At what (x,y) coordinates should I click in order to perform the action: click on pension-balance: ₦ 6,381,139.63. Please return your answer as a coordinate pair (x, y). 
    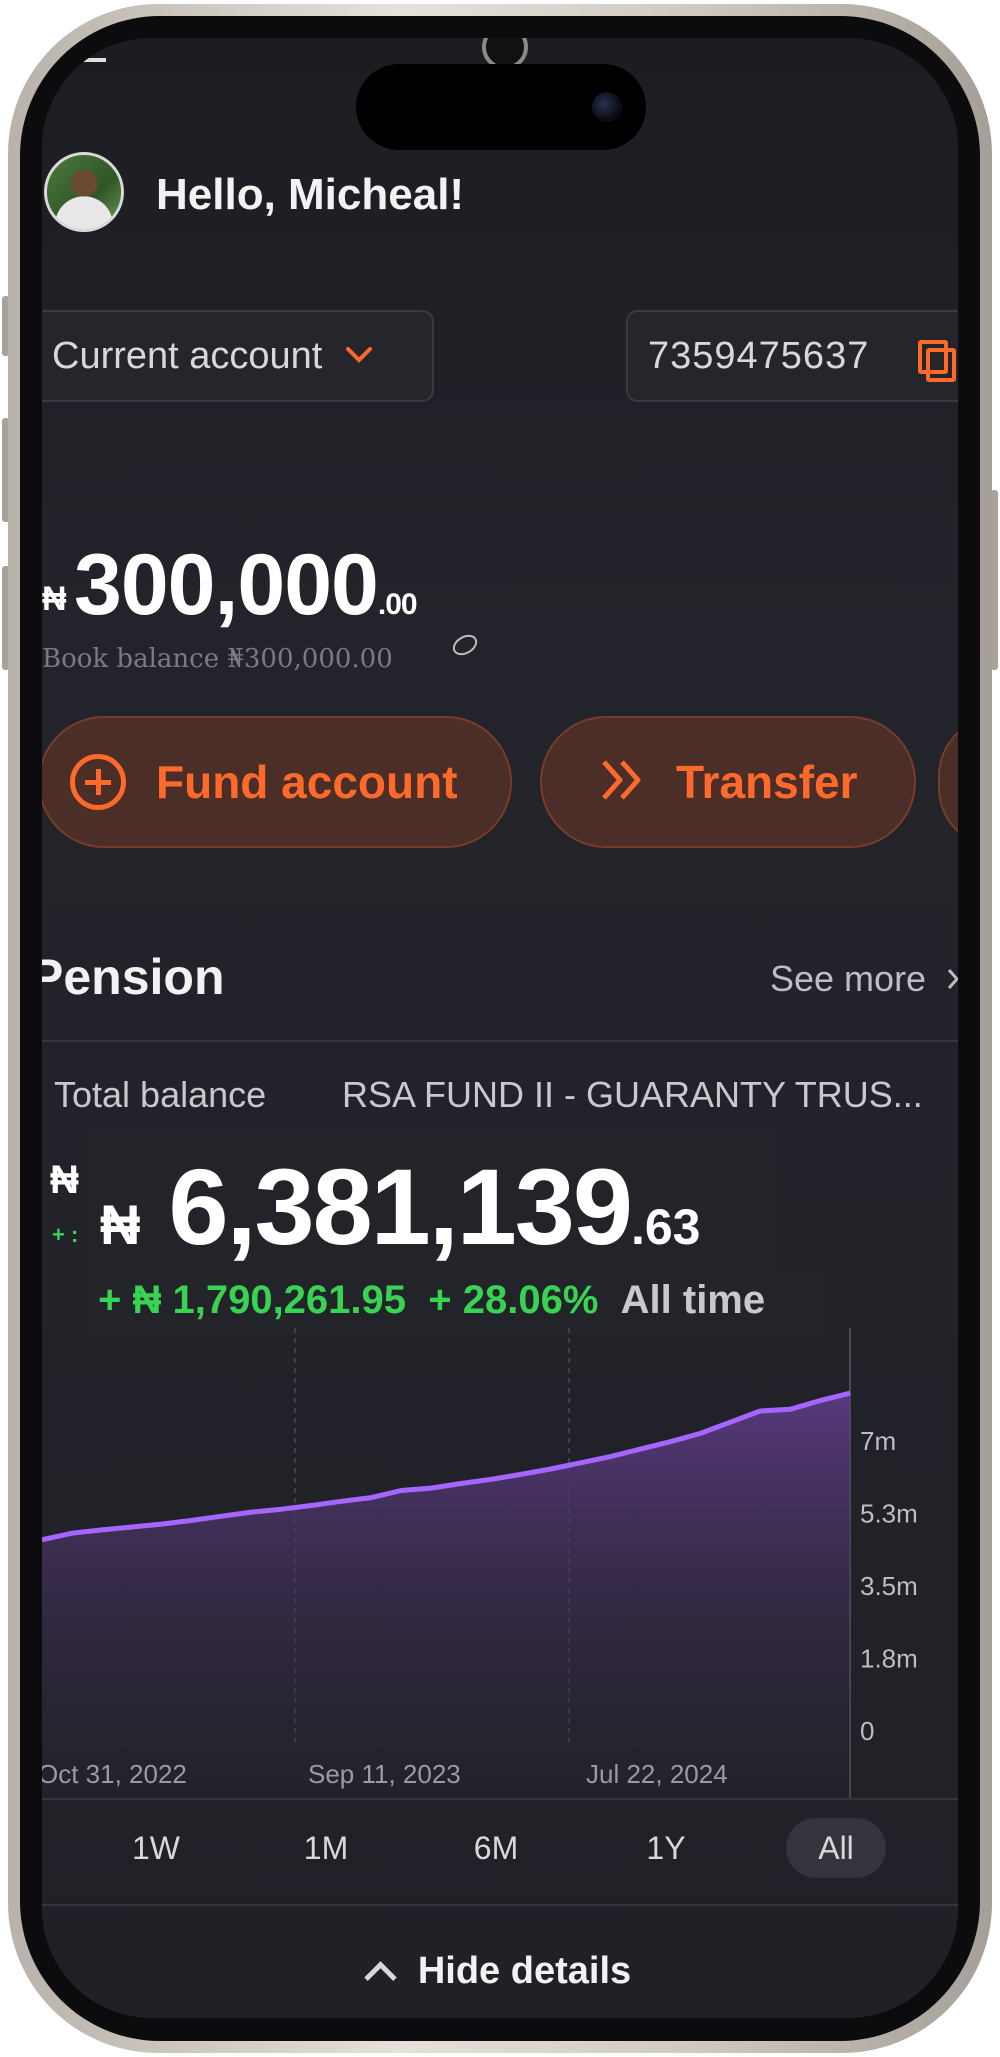
    Looking at the image, I should click on (400, 1206).